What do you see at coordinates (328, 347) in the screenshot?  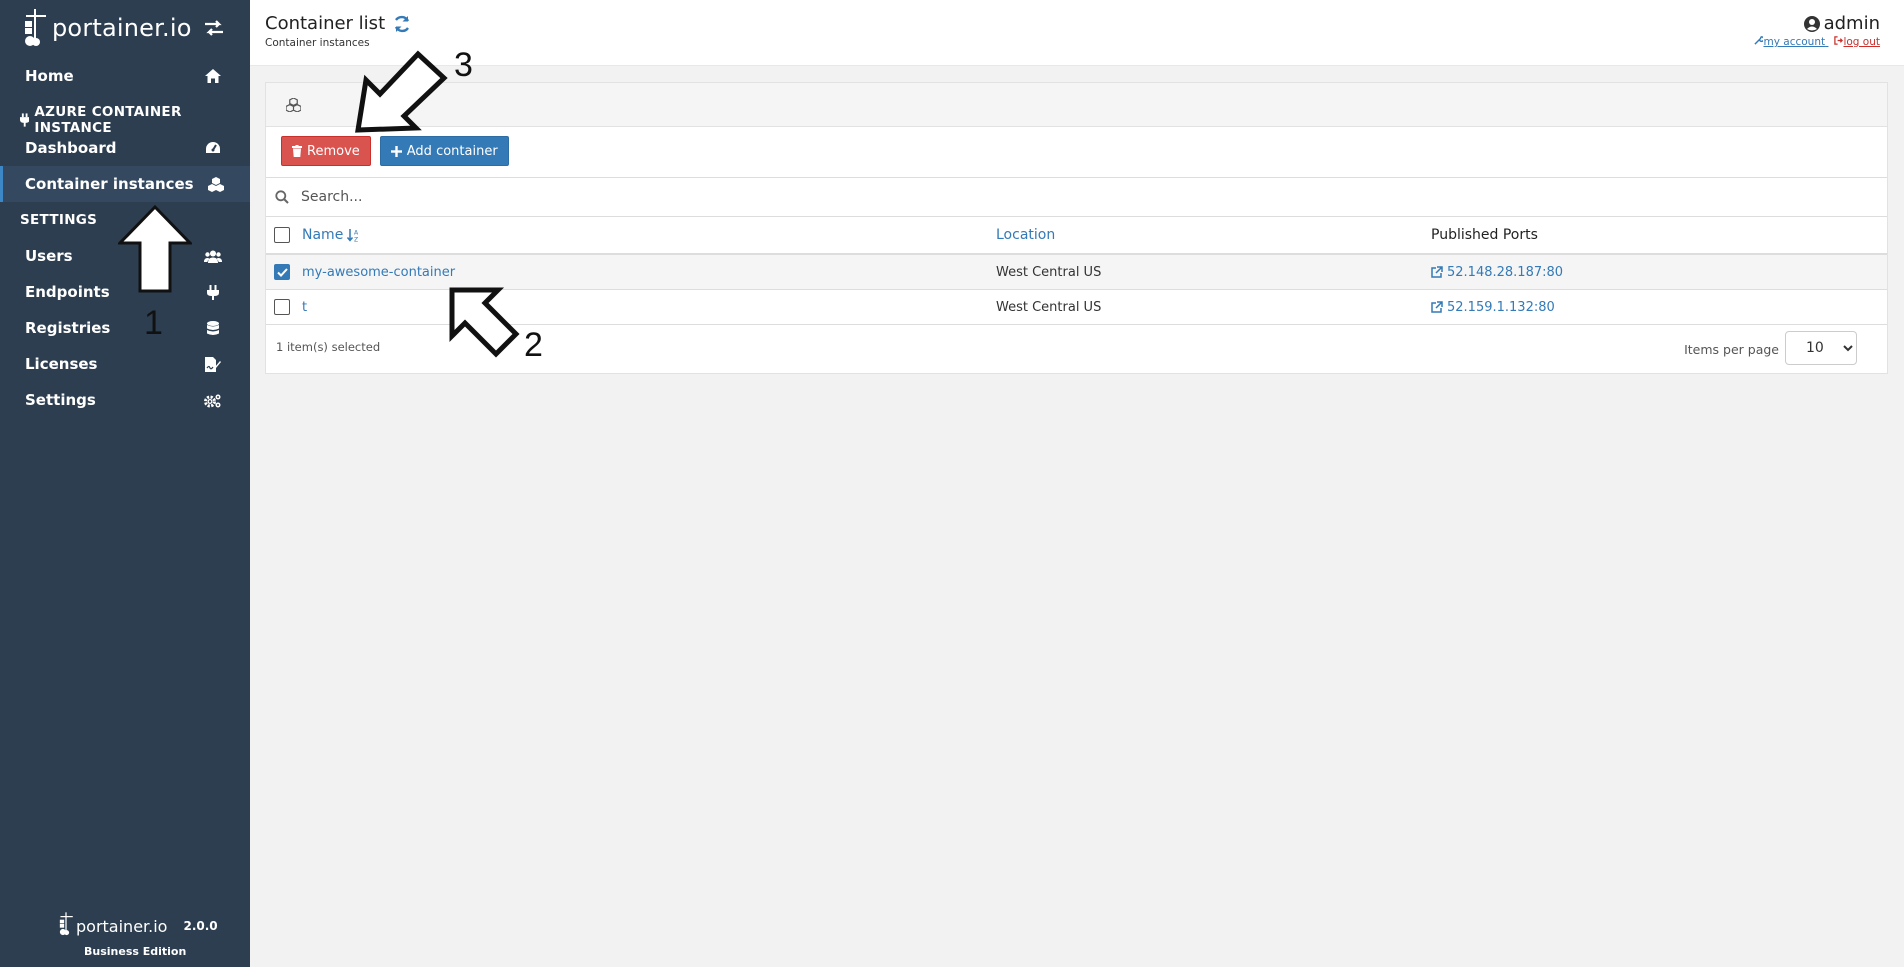 I see `selected-count: 1 item(s) selected` at bounding box center [328, 347].